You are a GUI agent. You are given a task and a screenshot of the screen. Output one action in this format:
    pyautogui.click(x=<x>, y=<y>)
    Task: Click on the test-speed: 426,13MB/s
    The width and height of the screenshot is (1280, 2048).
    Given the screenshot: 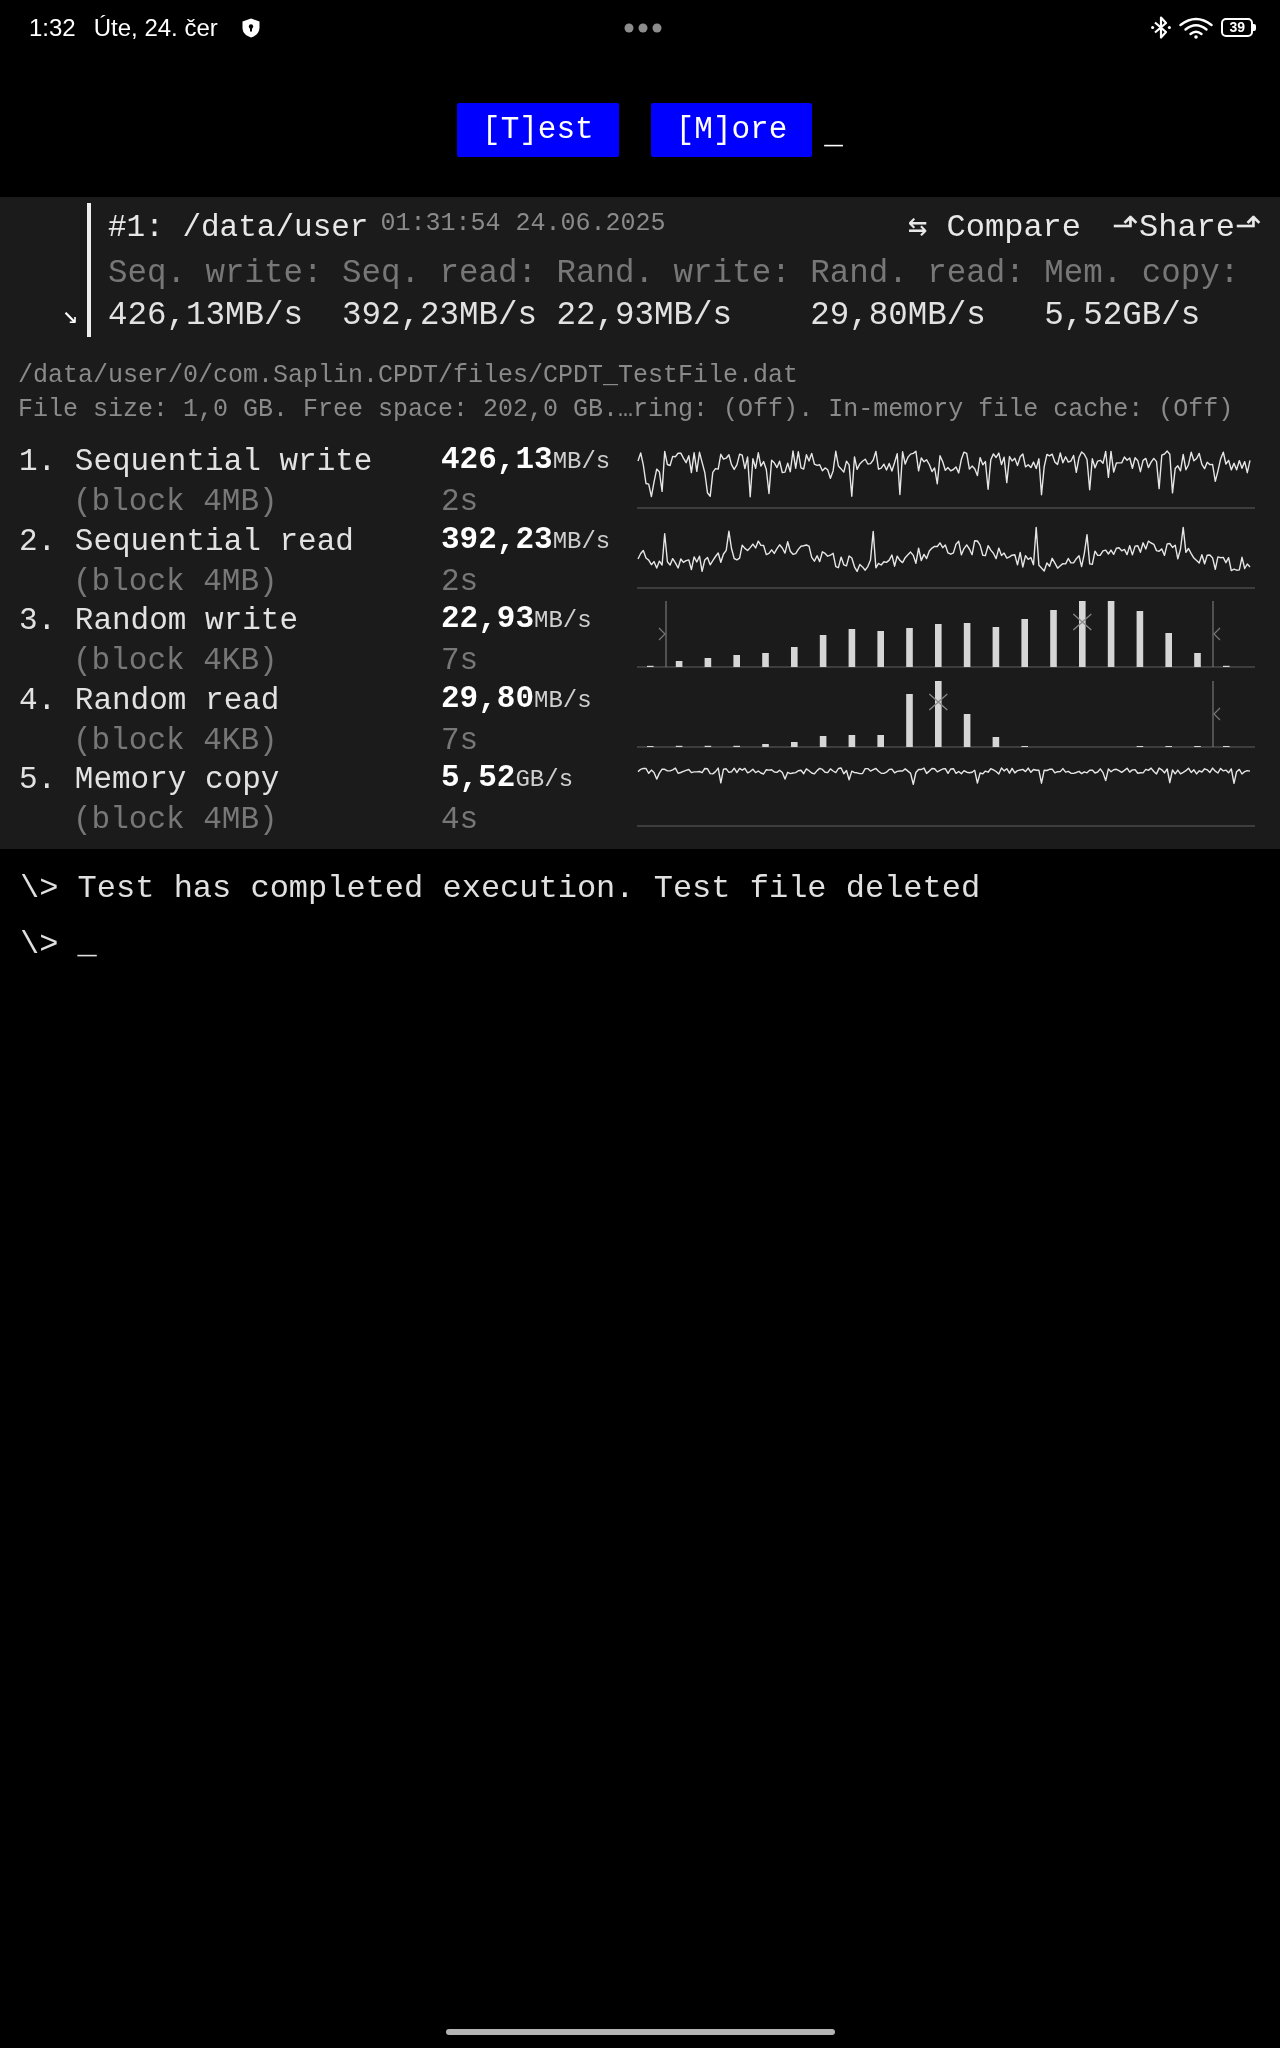 What is the action you would take?
    pyautogui.click(x=526, y=460)
    